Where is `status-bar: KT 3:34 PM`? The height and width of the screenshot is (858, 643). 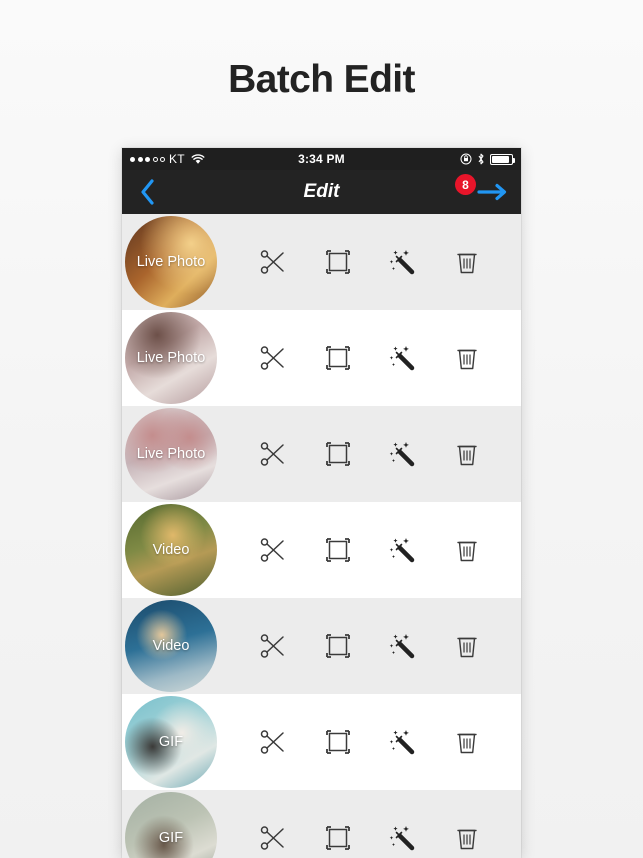
status-bar: KT 3:34 PM is located at coordinates (321, 159).